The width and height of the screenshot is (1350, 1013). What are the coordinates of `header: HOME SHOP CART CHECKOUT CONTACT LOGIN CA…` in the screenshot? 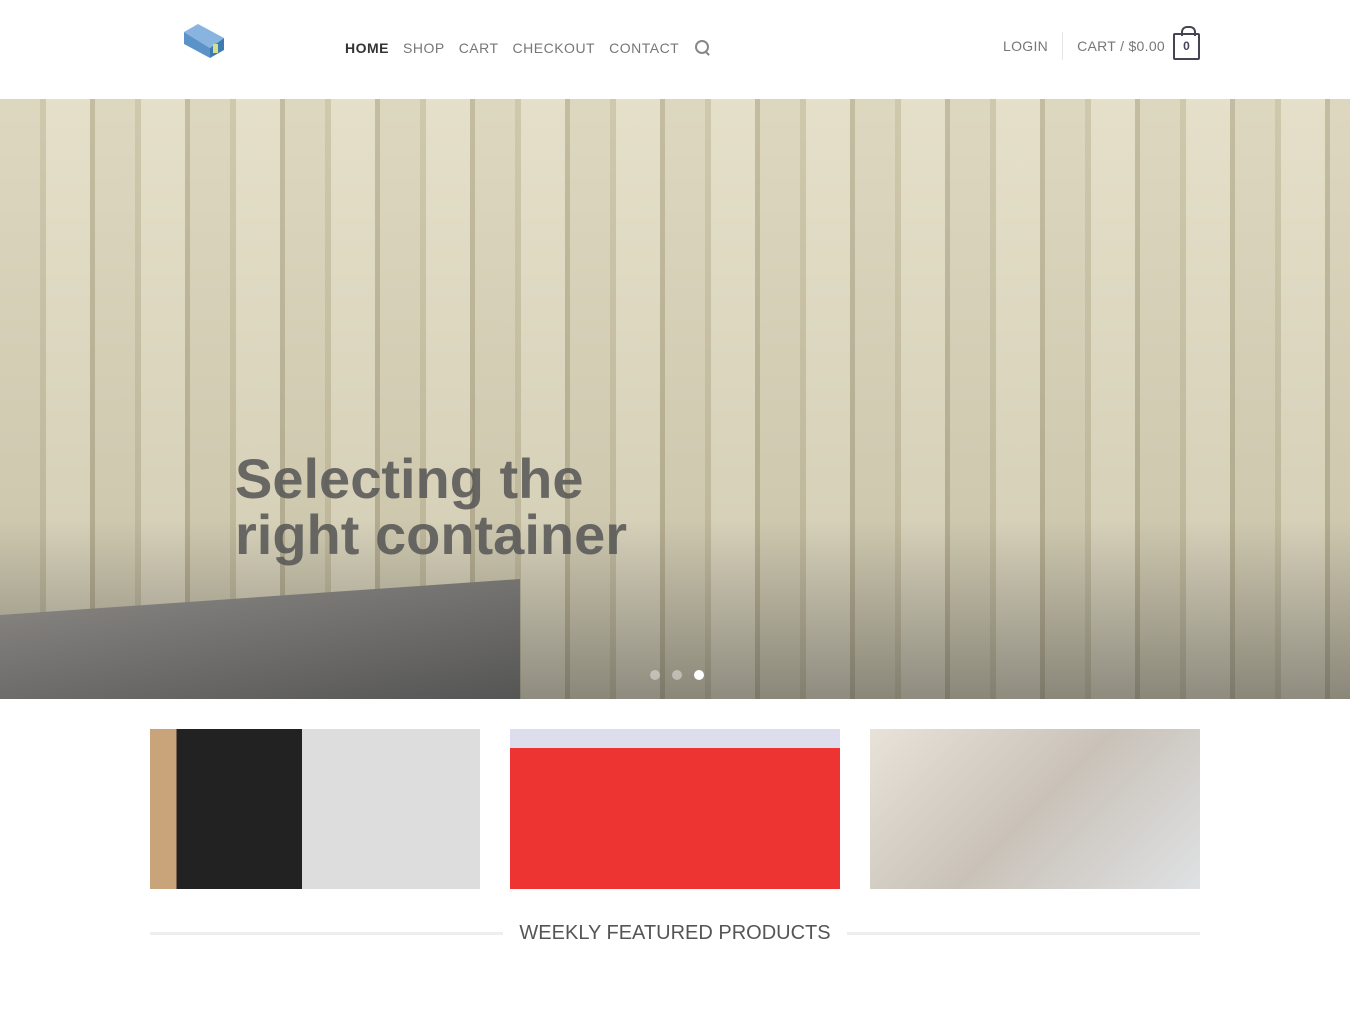 It's located at (675, 49).